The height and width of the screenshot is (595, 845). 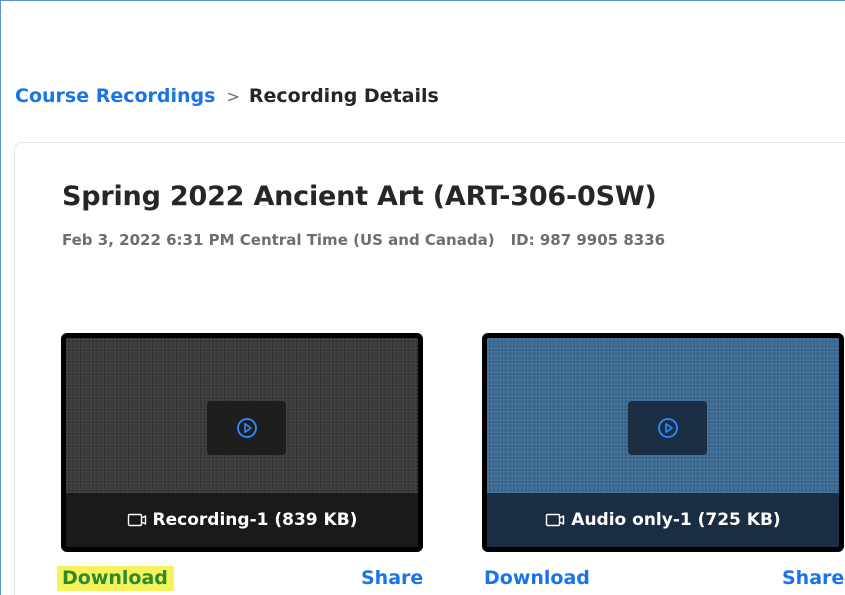 I want to click on download-button-recording-1: Download, so click(x=115, y=578).